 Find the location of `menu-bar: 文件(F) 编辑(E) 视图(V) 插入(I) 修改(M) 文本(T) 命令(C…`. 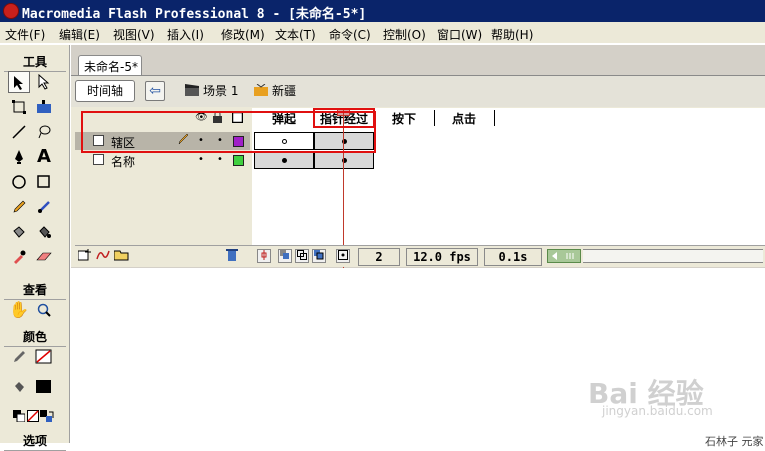

menu-bar: 文件(F) 编辑(E) 视图(V) 插入(I) 修改(M) 文本(T) 命令(C… is located at coordinates (382, 33).